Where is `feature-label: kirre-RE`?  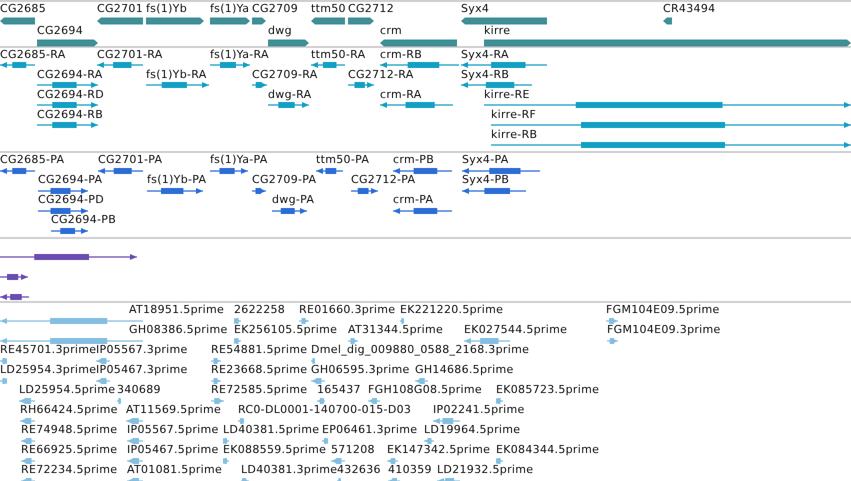
feature-label: kirre-RE is located at coordinates (507, 95).